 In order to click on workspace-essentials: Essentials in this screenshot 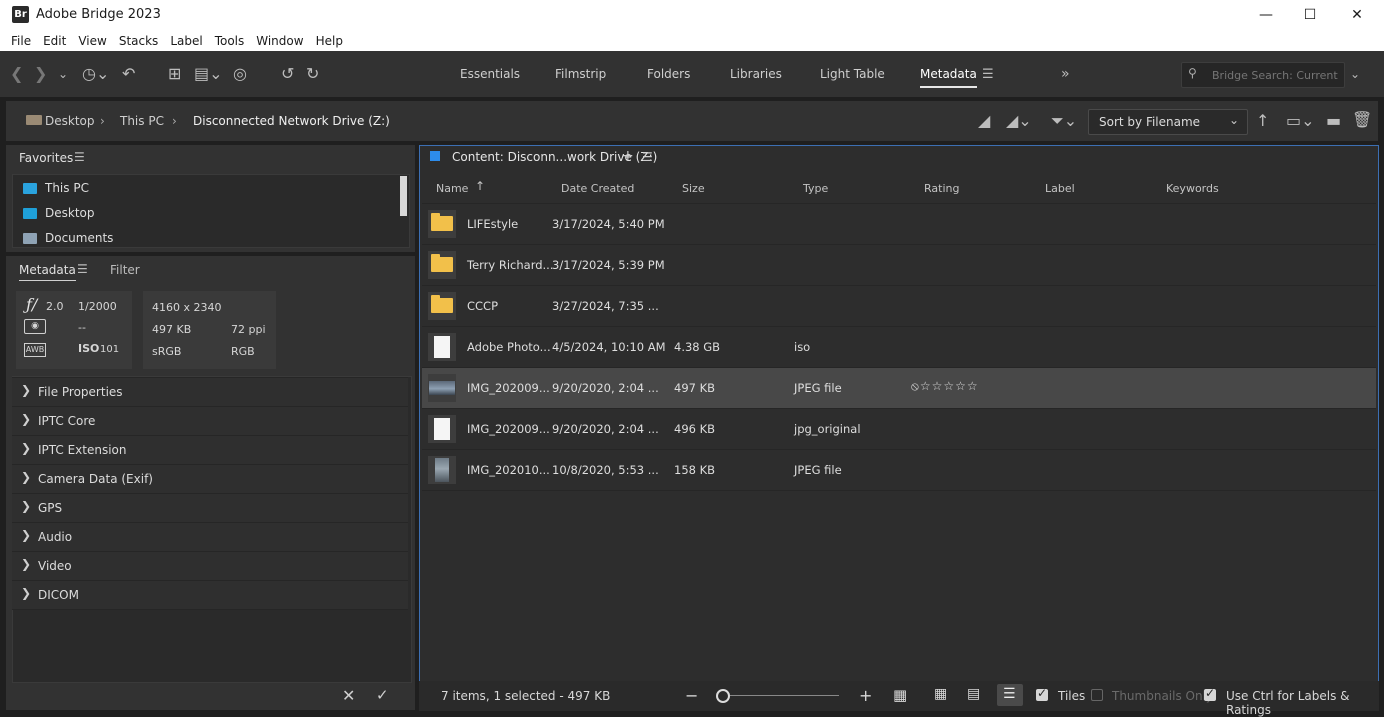, I will do `click(490, 74)`.